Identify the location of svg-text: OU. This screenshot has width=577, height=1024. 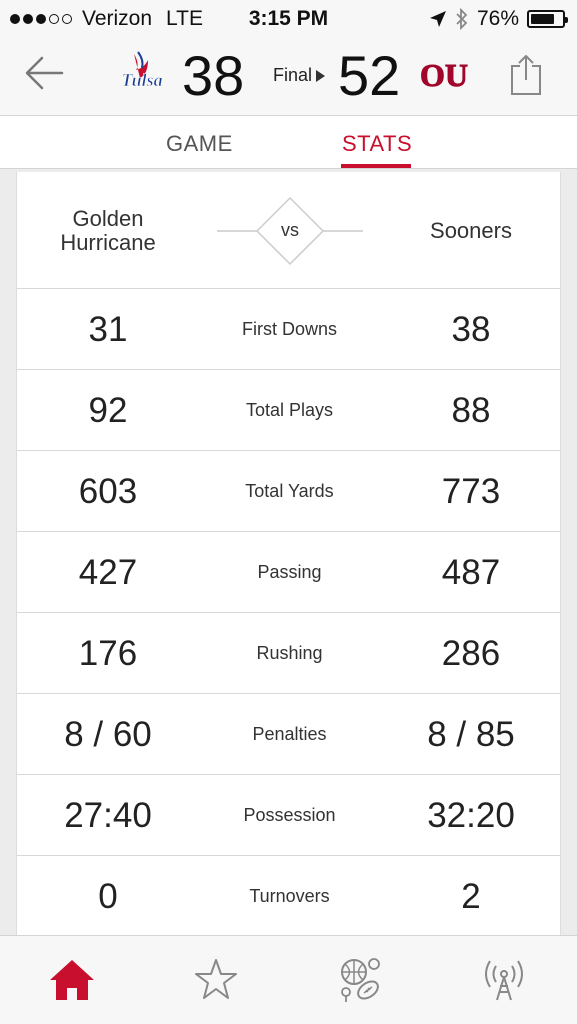
(444, 75).